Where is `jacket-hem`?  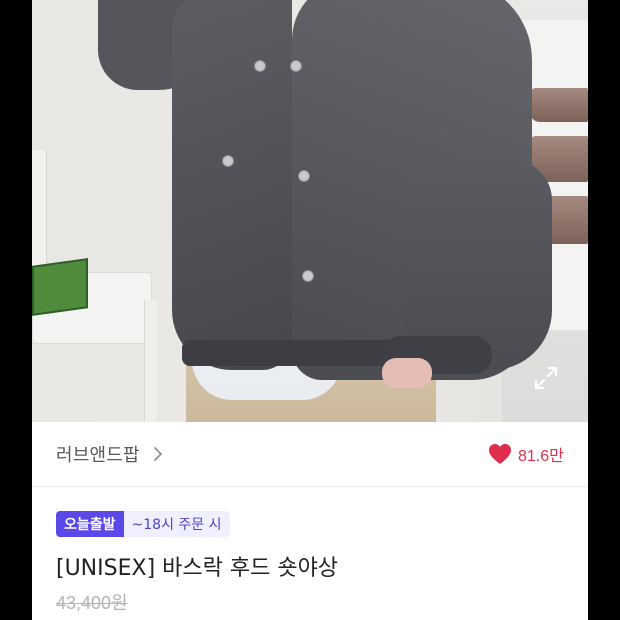
jacket-hem is located at coordinates (292, 353).